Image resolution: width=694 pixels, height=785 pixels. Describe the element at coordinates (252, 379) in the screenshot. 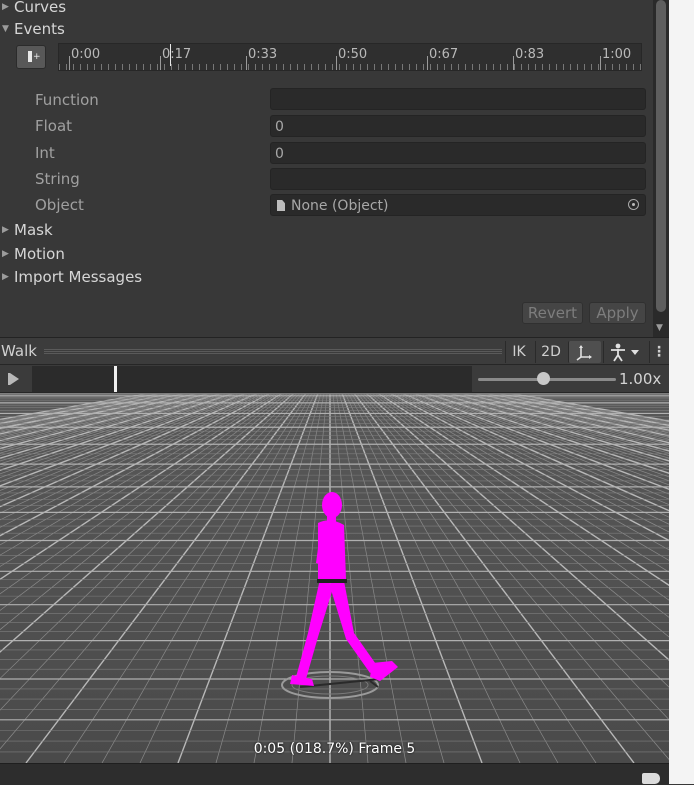

I see `preview-scrubber` at that location.